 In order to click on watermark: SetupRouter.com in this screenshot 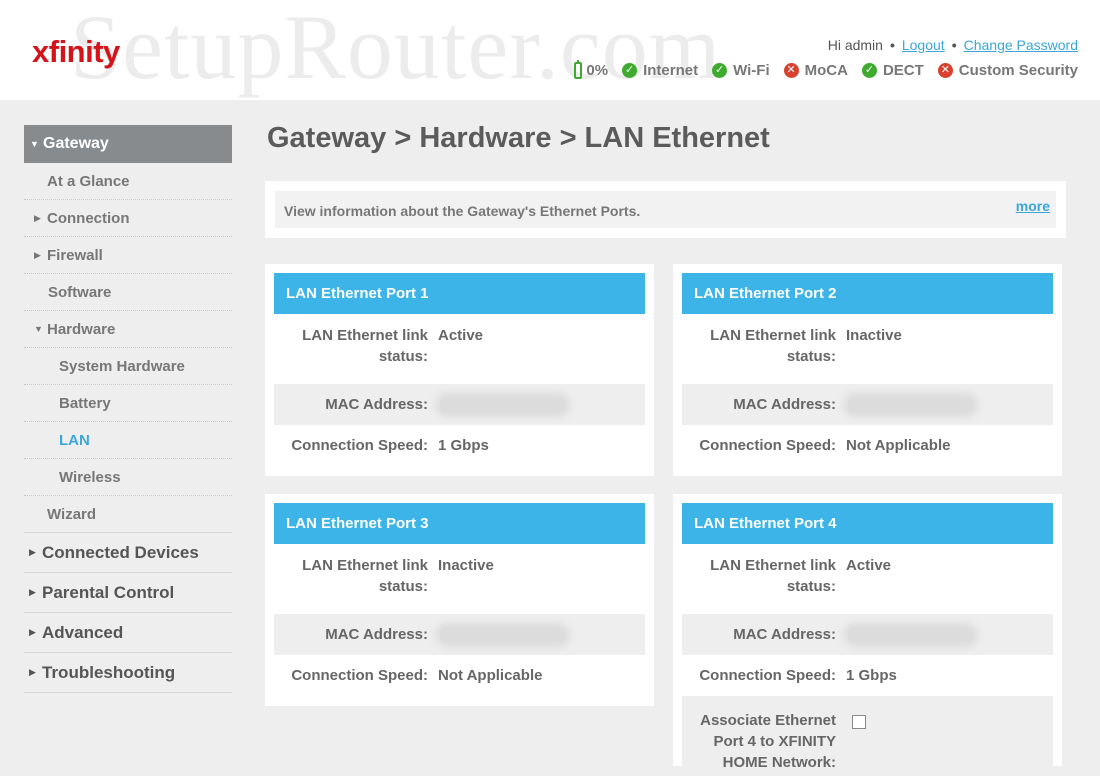, I will do `click(396, 49)`.